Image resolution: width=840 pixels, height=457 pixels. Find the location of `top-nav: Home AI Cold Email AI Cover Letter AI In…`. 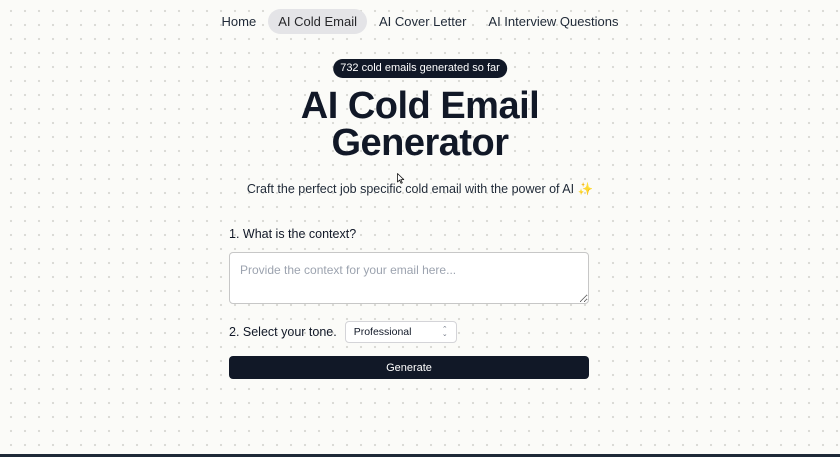

top-nav: Home AI Cold Email AI Cover Letter AI In… is located at coordinates (420, 21).